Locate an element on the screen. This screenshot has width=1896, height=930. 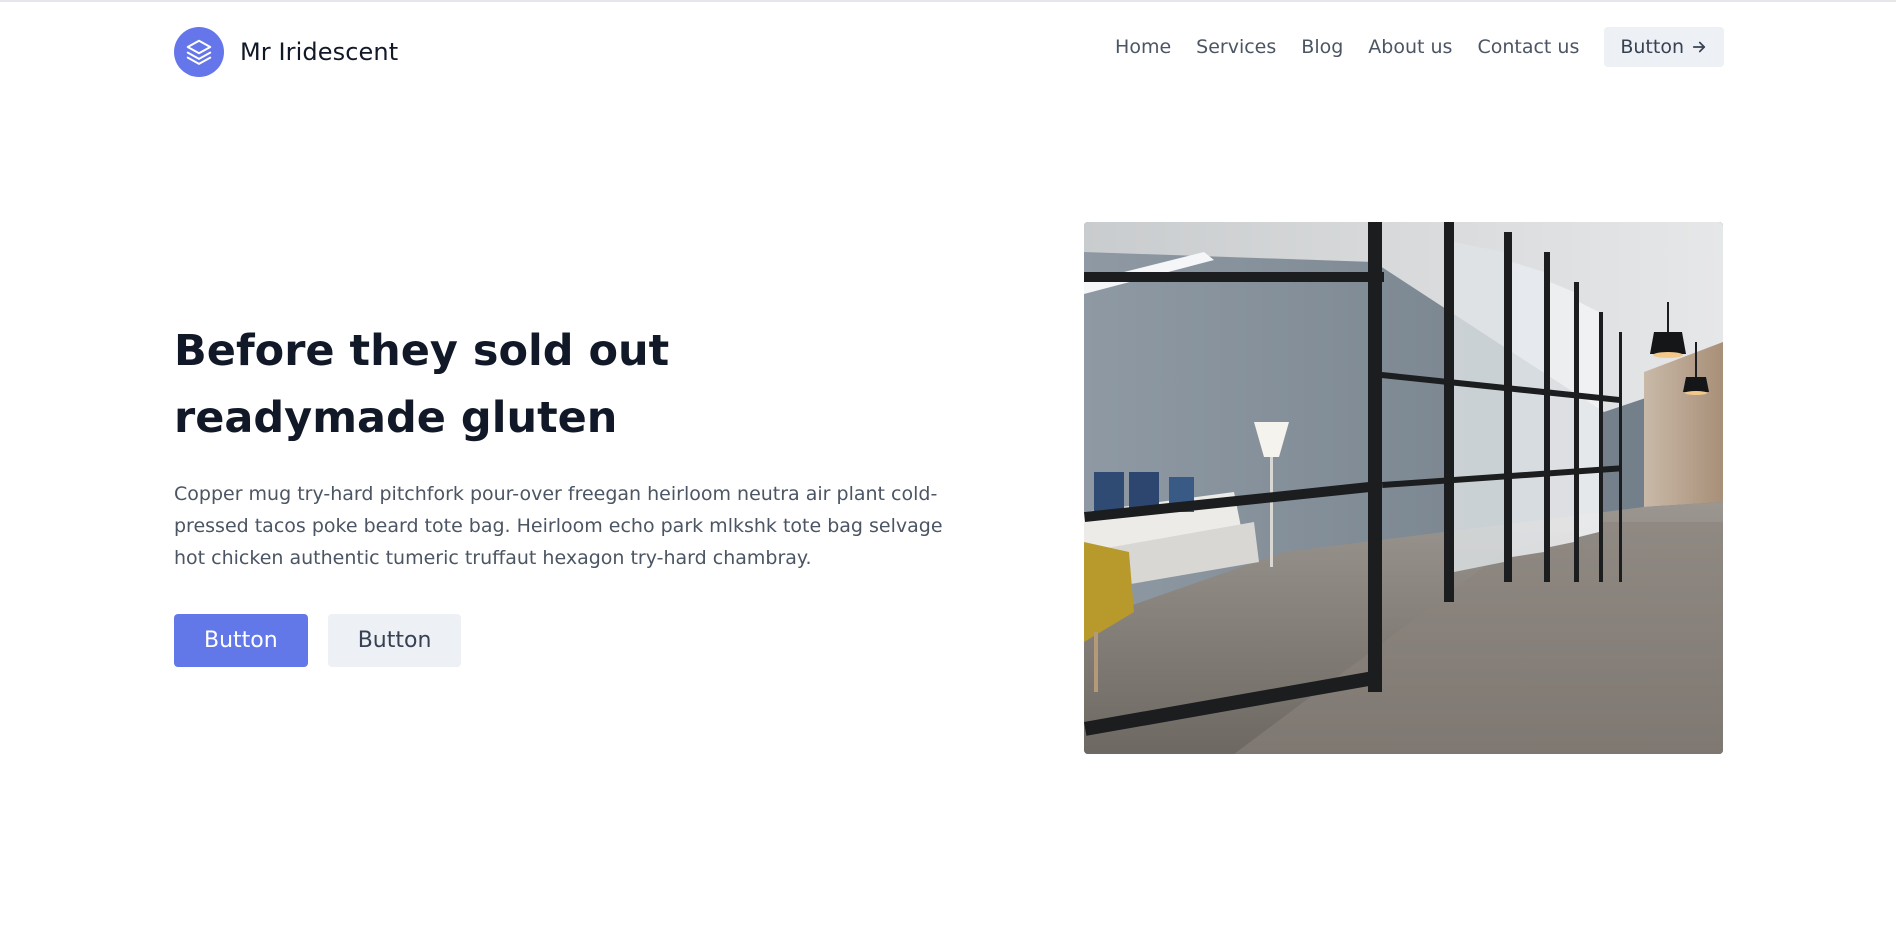
arrow-right-icon is located at coordinates (1699, 47).